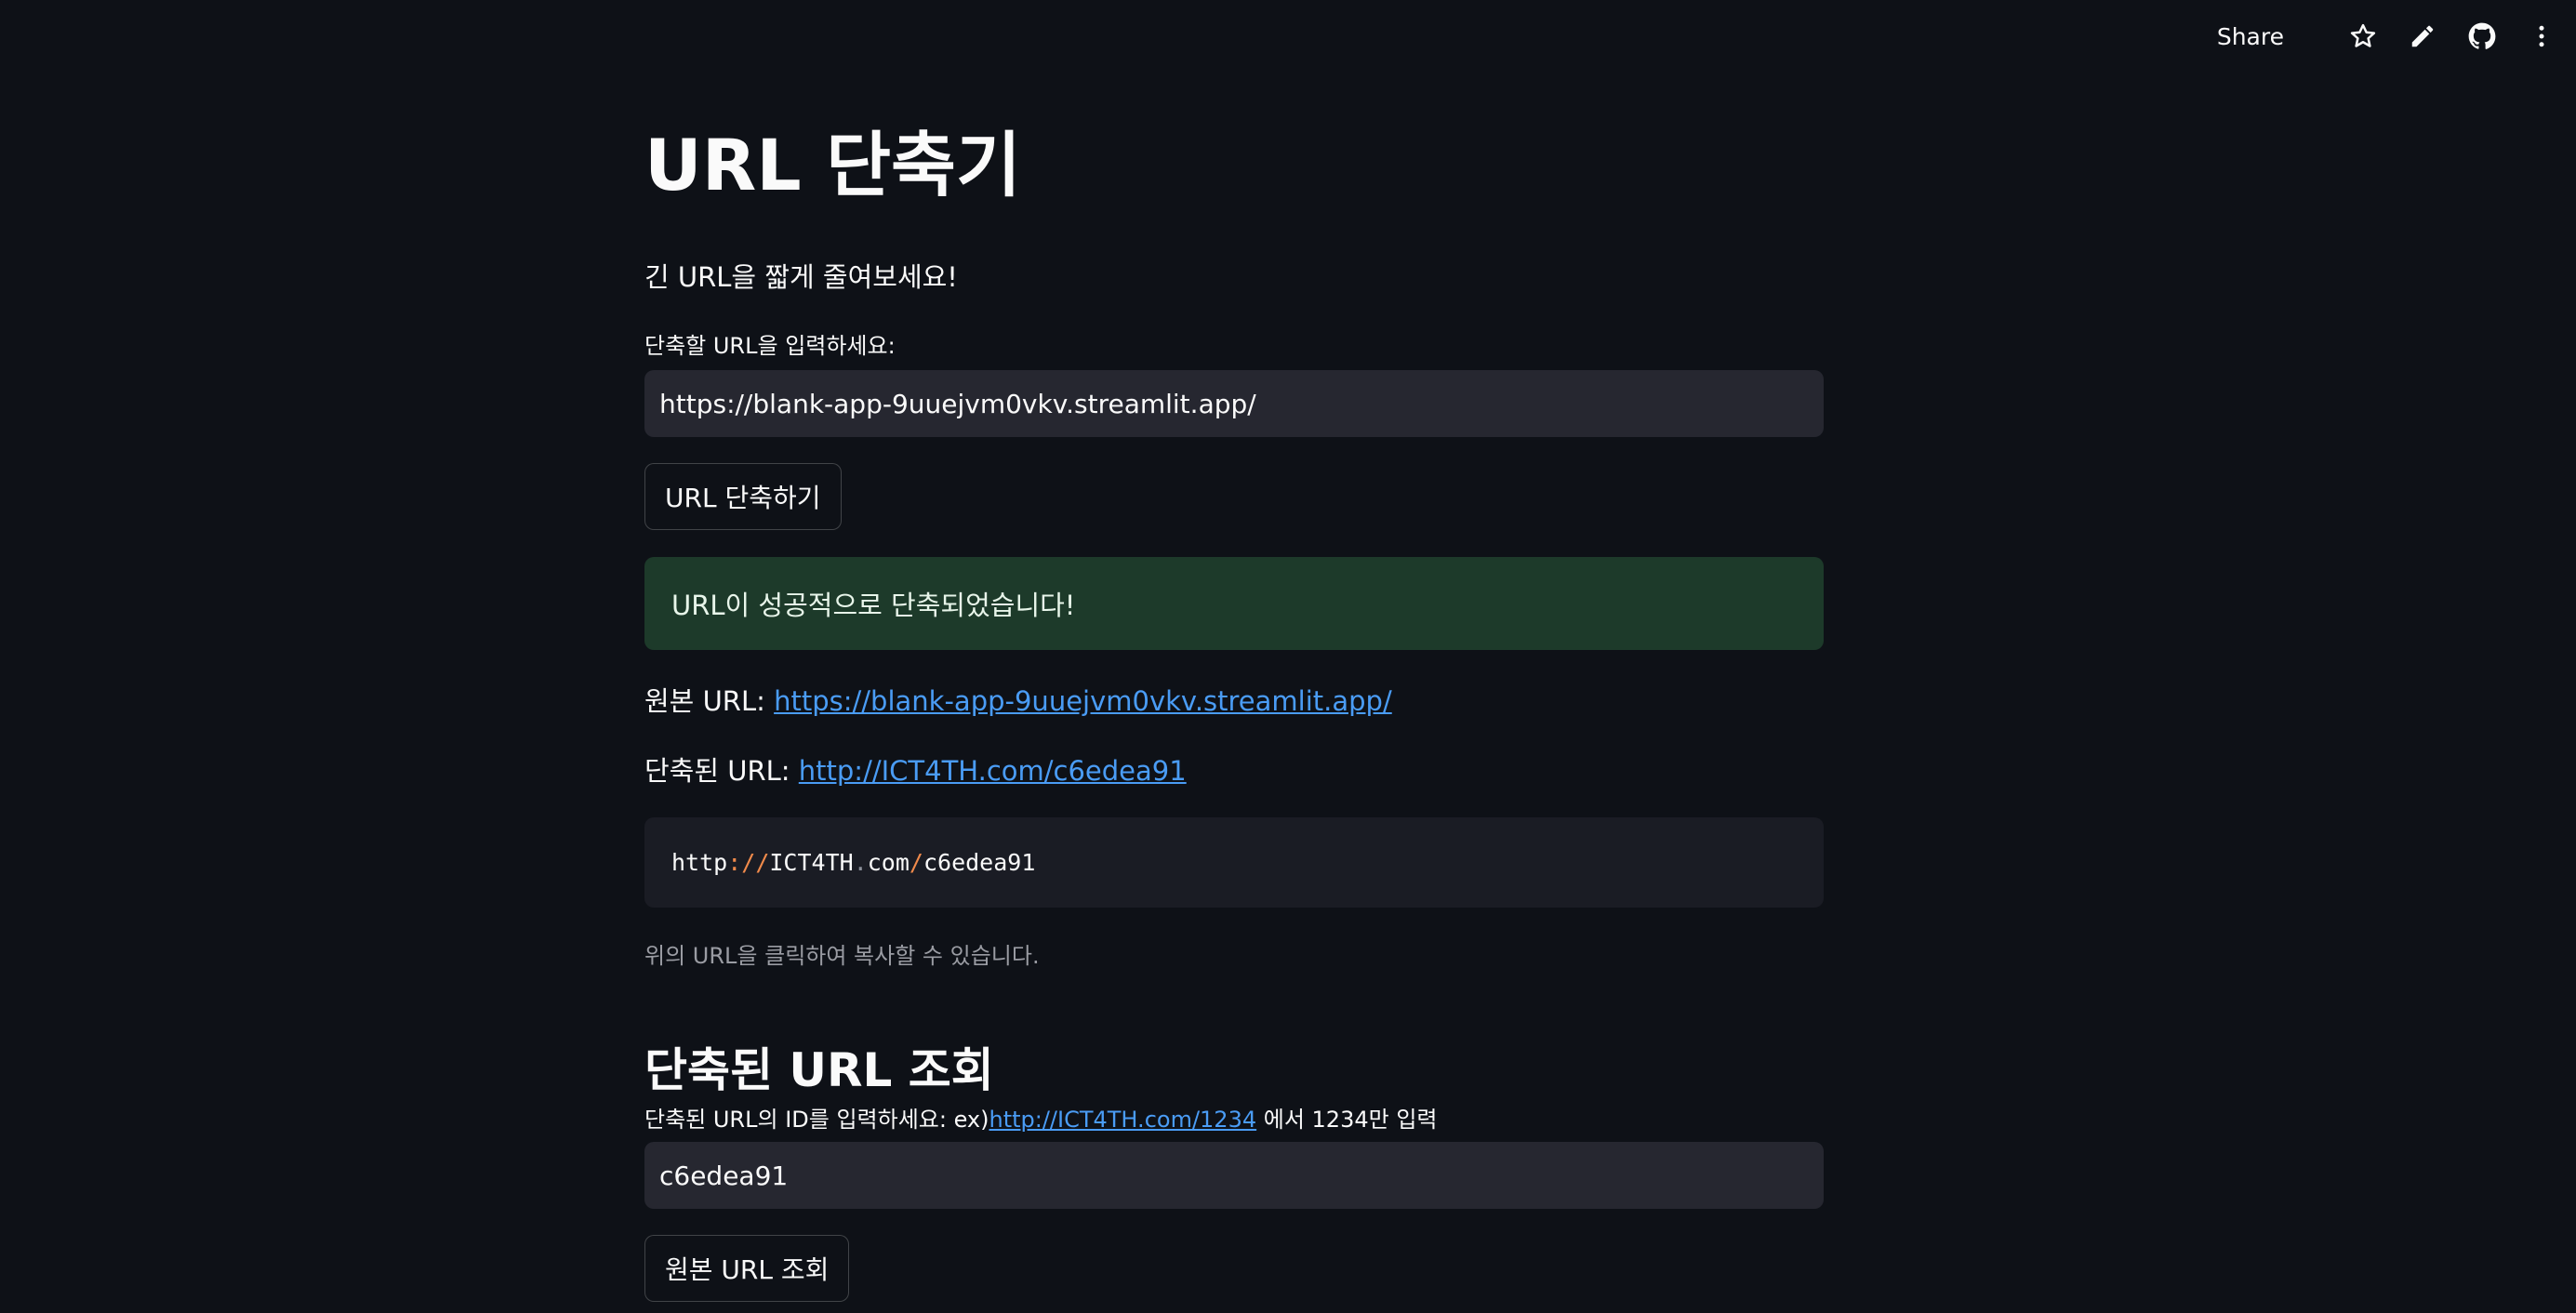 The width and height of the screenshot is (2576, 1313). I want to click on short-url-label: 단축된 URL:, so click(721, 771).